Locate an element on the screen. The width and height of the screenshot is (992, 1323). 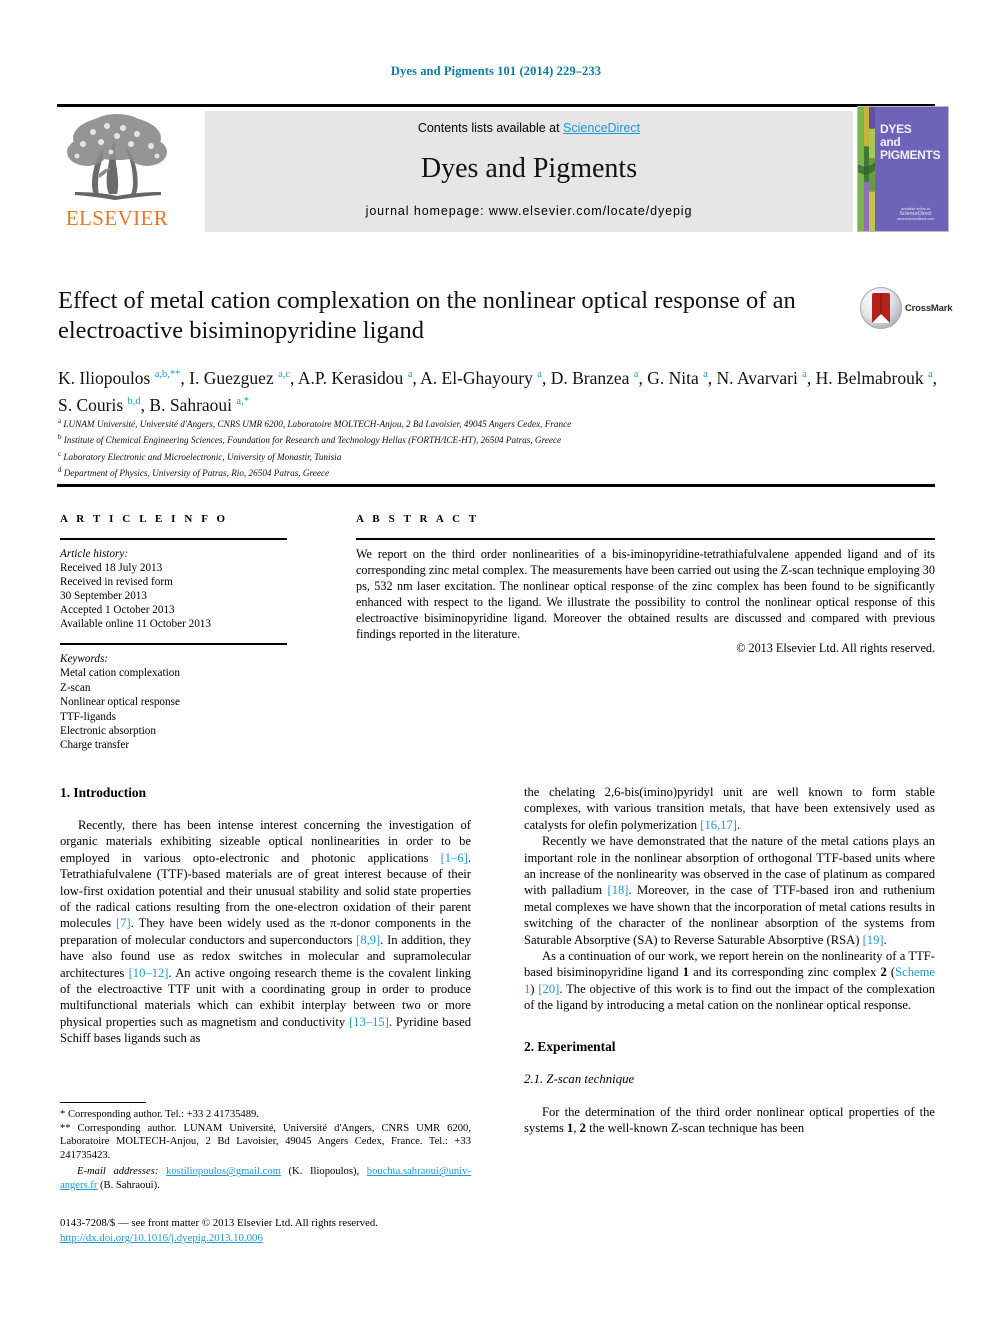
abstract-heading: A B S T R A C T is located at coordinates (418, 519).